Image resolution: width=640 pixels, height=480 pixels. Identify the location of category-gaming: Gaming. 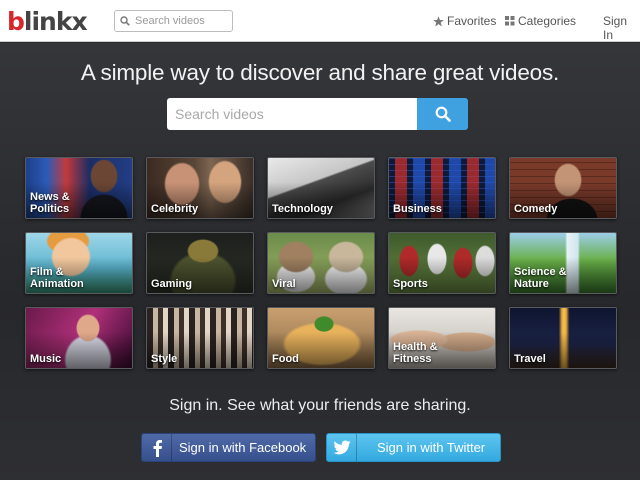
(200, 263).